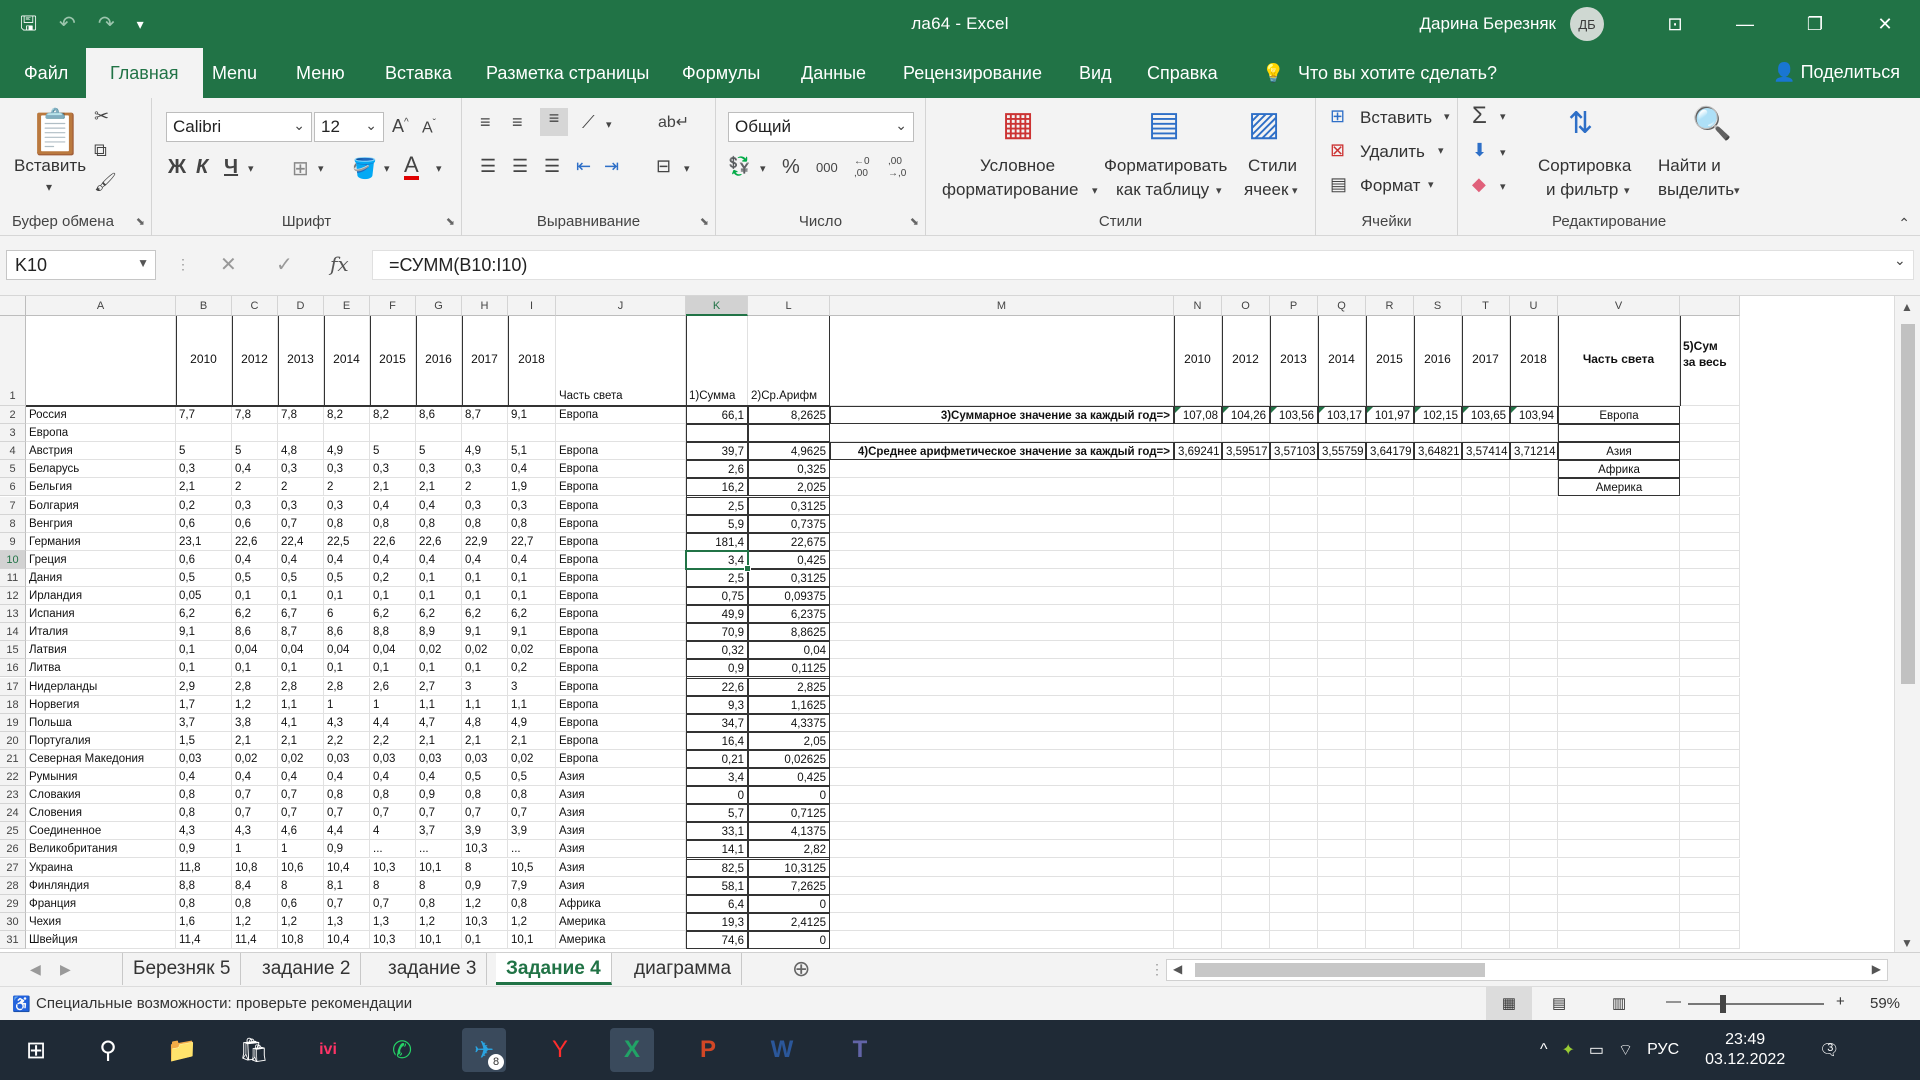 This screenshot has width=1920, height=1080. I want to click on cell-w28, so click(1710, 885).